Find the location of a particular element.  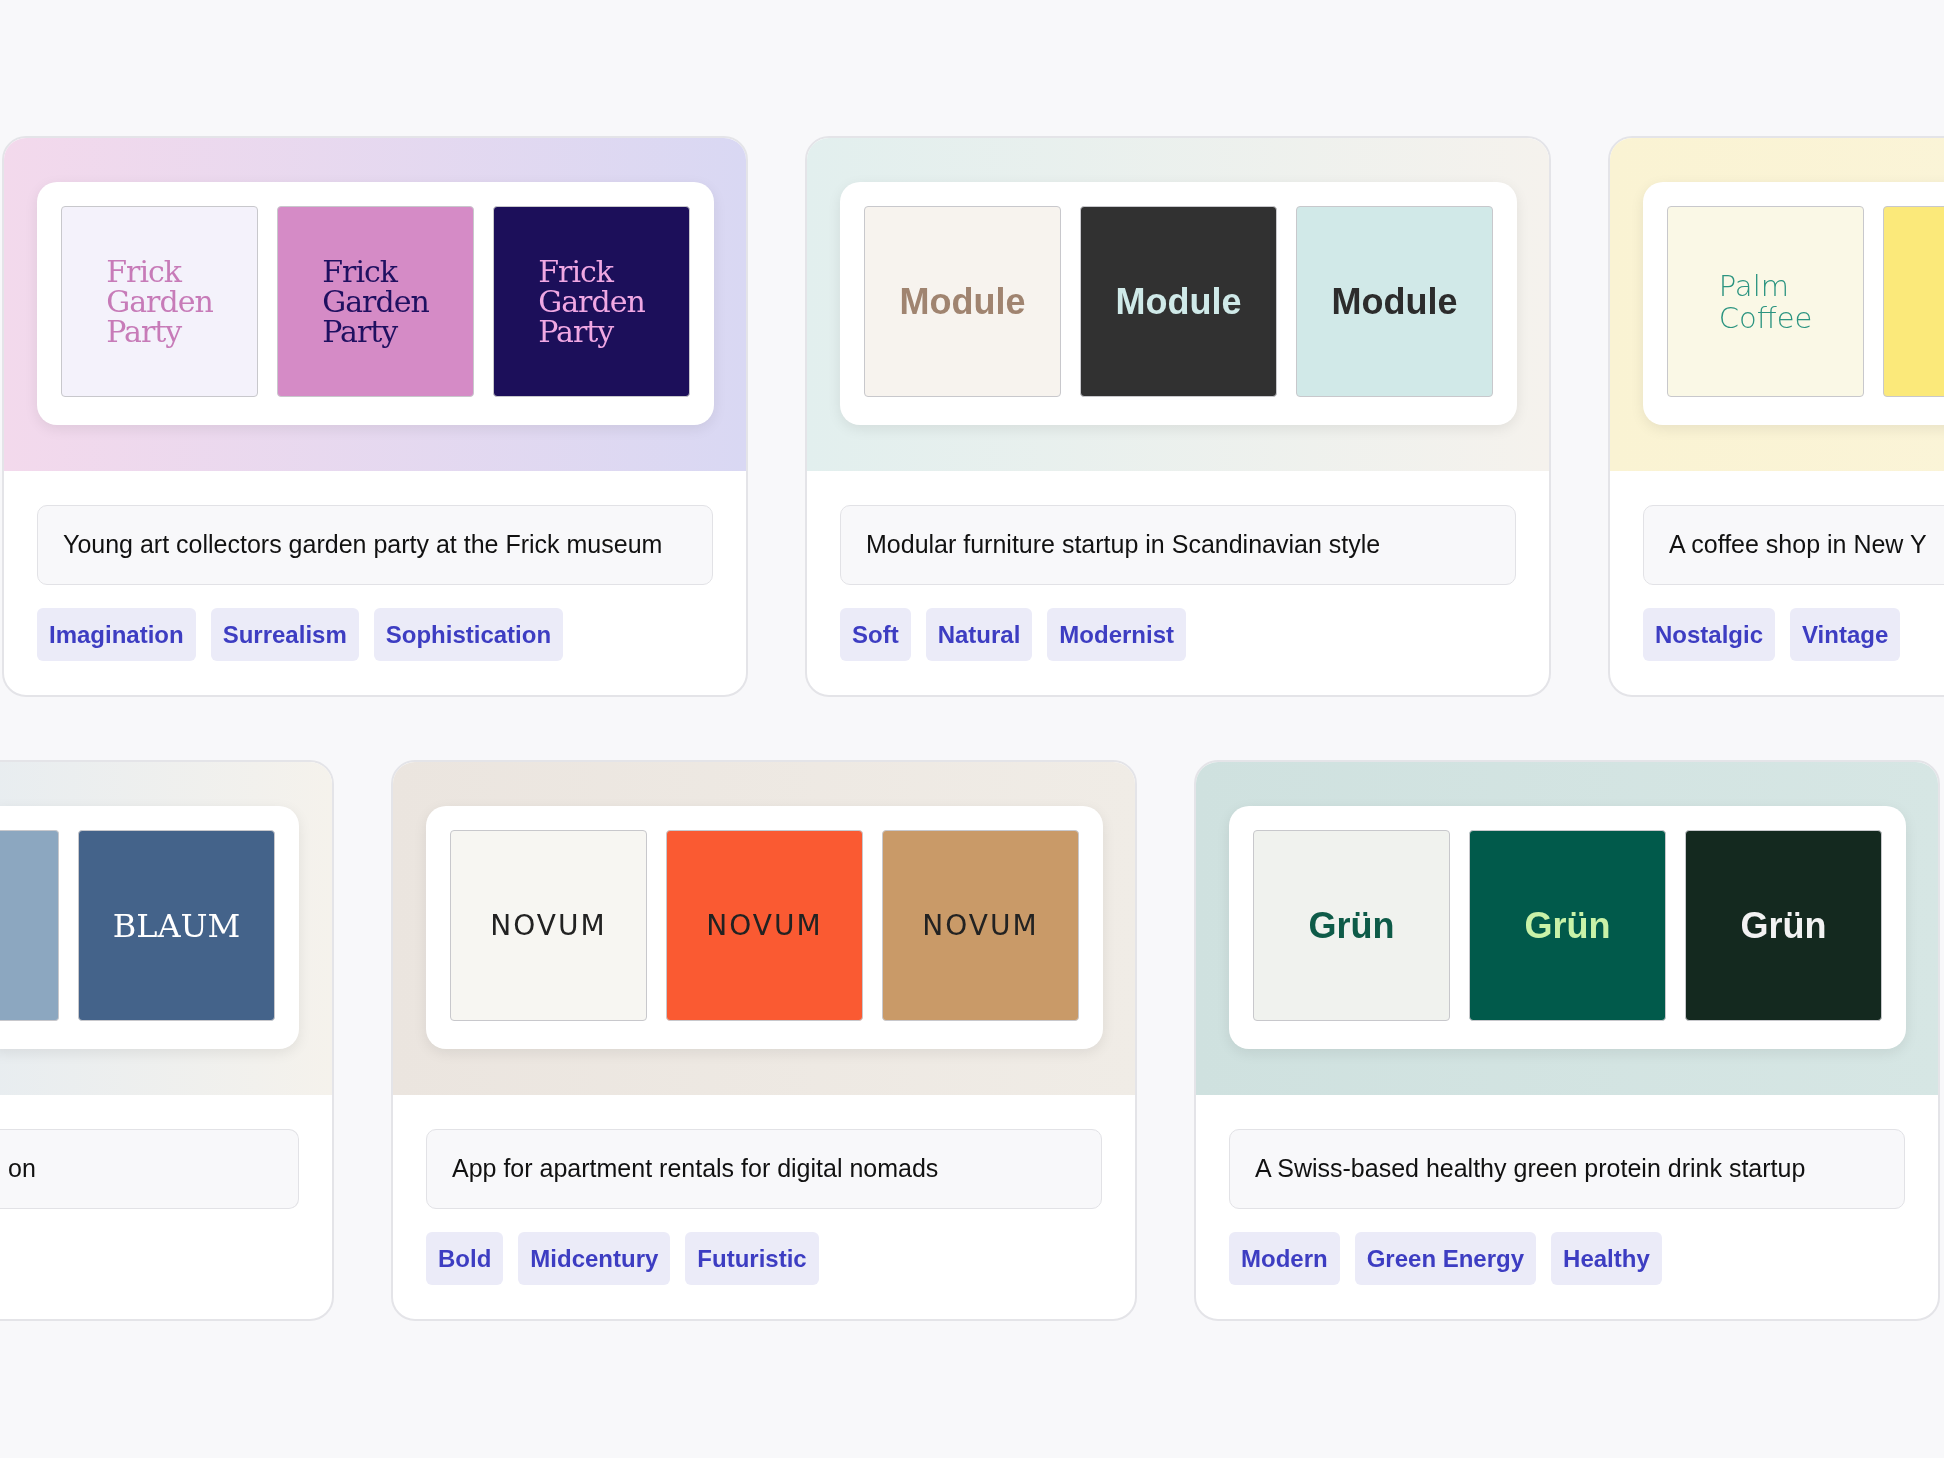

tag-chip: Bold is located at coordinates (465, 1258).